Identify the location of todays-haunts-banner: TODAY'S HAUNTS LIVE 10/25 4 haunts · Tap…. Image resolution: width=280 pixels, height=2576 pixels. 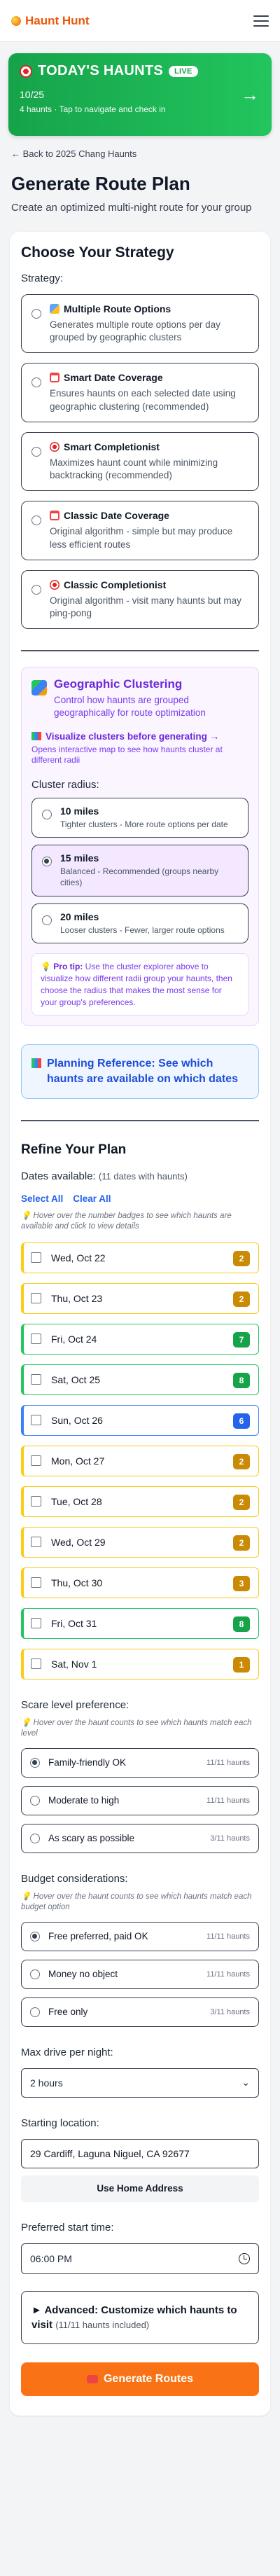
(140, 95).